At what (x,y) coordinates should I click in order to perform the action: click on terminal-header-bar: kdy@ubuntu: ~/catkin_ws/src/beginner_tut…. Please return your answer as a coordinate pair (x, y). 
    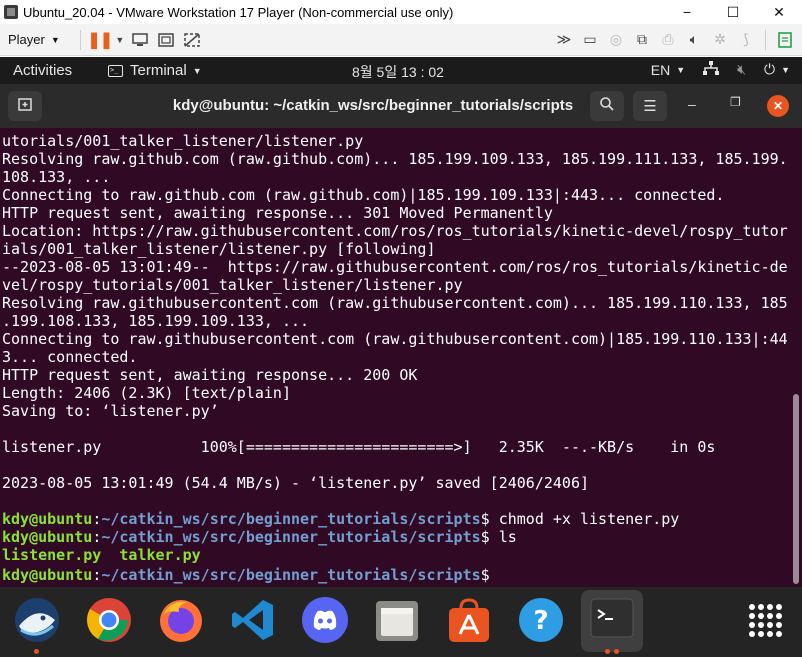
    Looking at the image, I should click on (401, 106).